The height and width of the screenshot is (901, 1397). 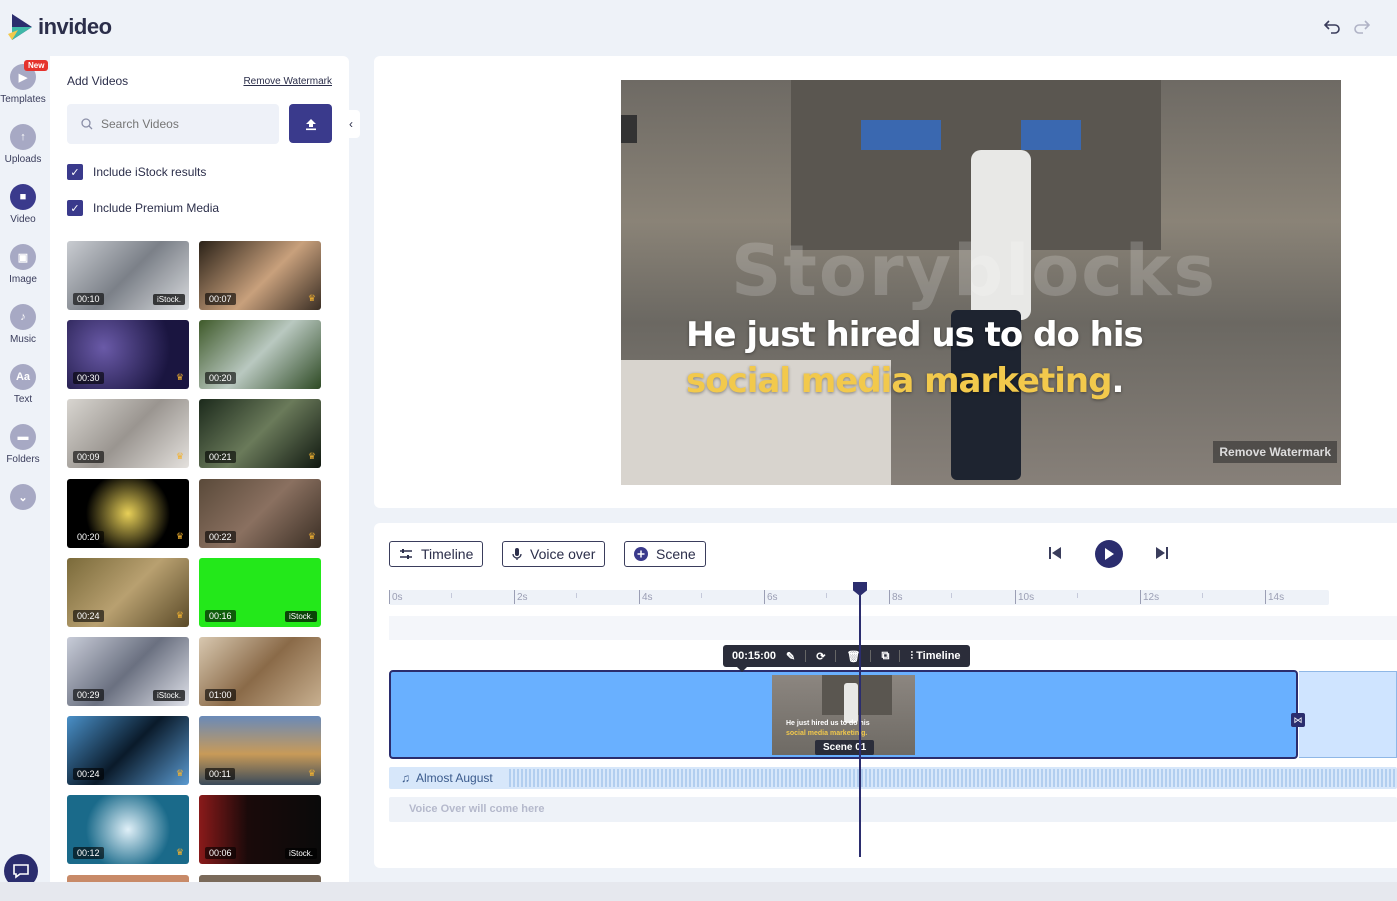 I want to click on include-istock-checkbox: ✓ Include iStock results, so click(x=136, y=172).